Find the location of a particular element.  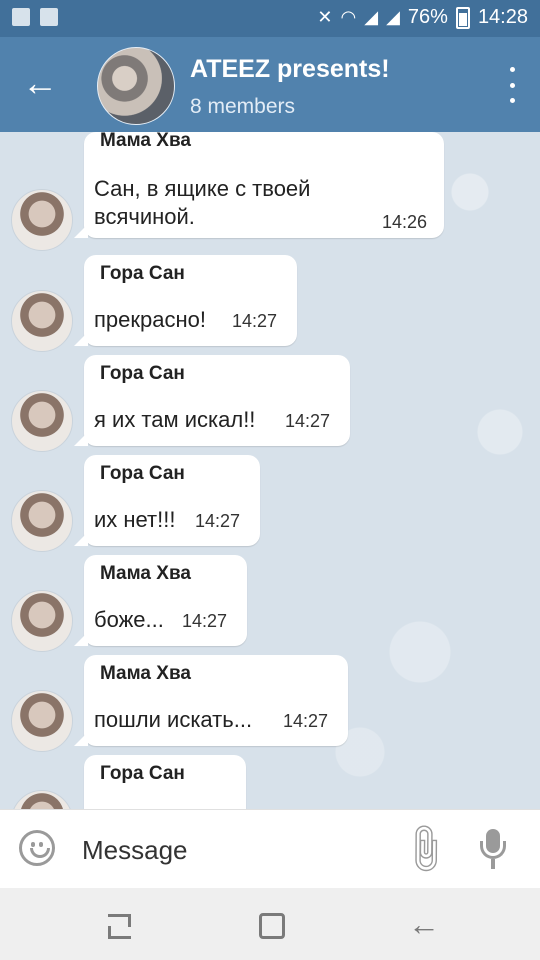

mute-icon: ✕ is located at coordinates (325, 17).